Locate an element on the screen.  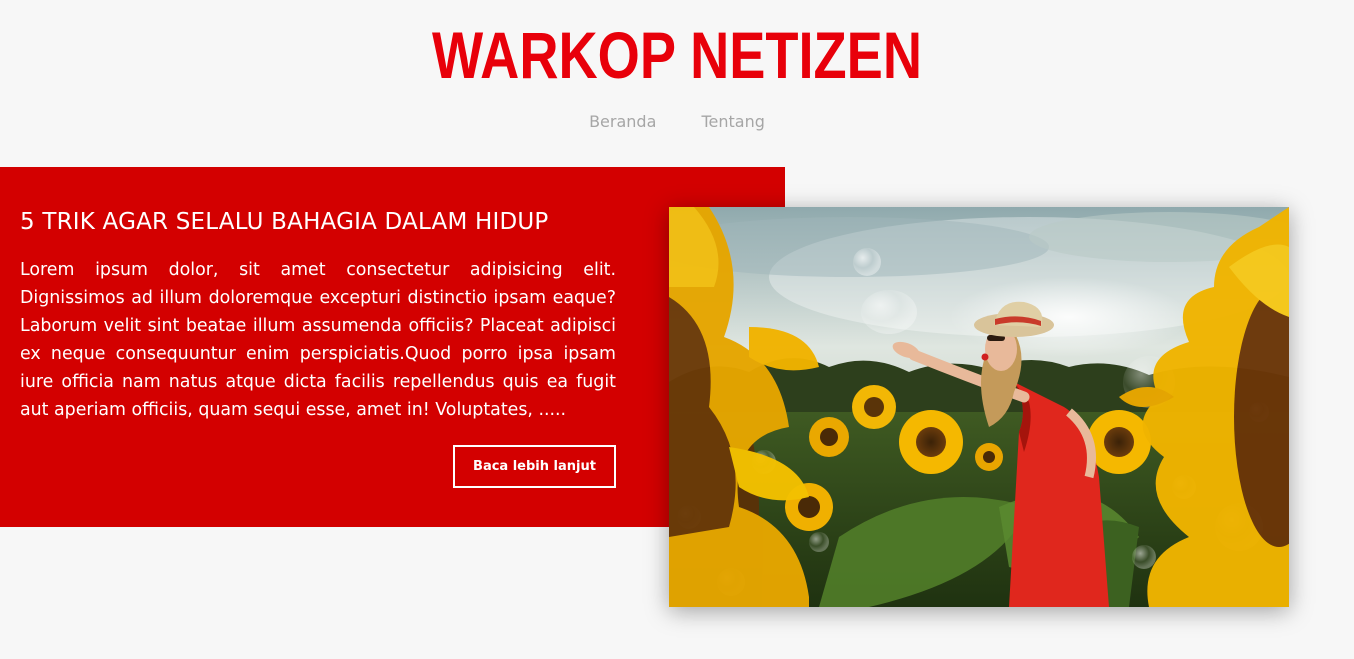
site-title: WARKOP NETIZEN is located at coordinates (677, 55).